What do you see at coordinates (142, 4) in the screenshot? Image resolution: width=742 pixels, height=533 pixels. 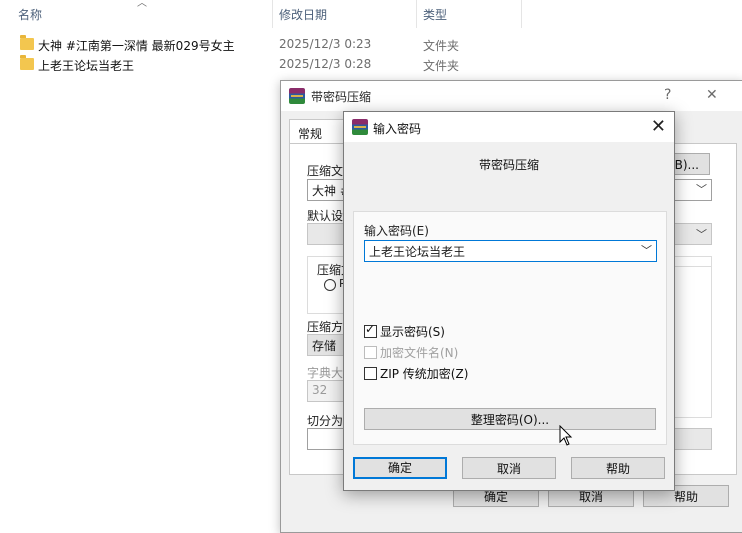 I see `sort-ascending-icon: ︿` at bounding box center [142, 4].